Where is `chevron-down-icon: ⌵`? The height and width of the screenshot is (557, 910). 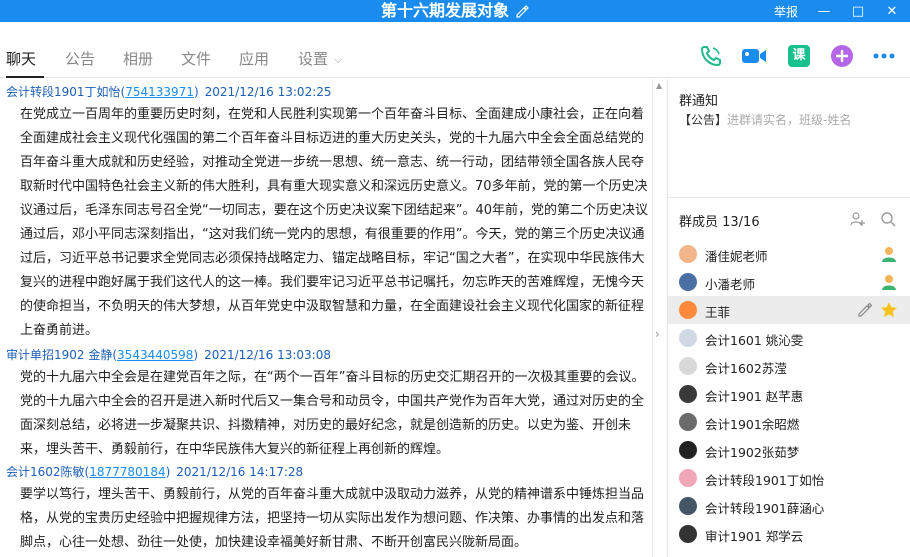 chevron-down-icon: ⌵ is located at coordinates (338, 59).